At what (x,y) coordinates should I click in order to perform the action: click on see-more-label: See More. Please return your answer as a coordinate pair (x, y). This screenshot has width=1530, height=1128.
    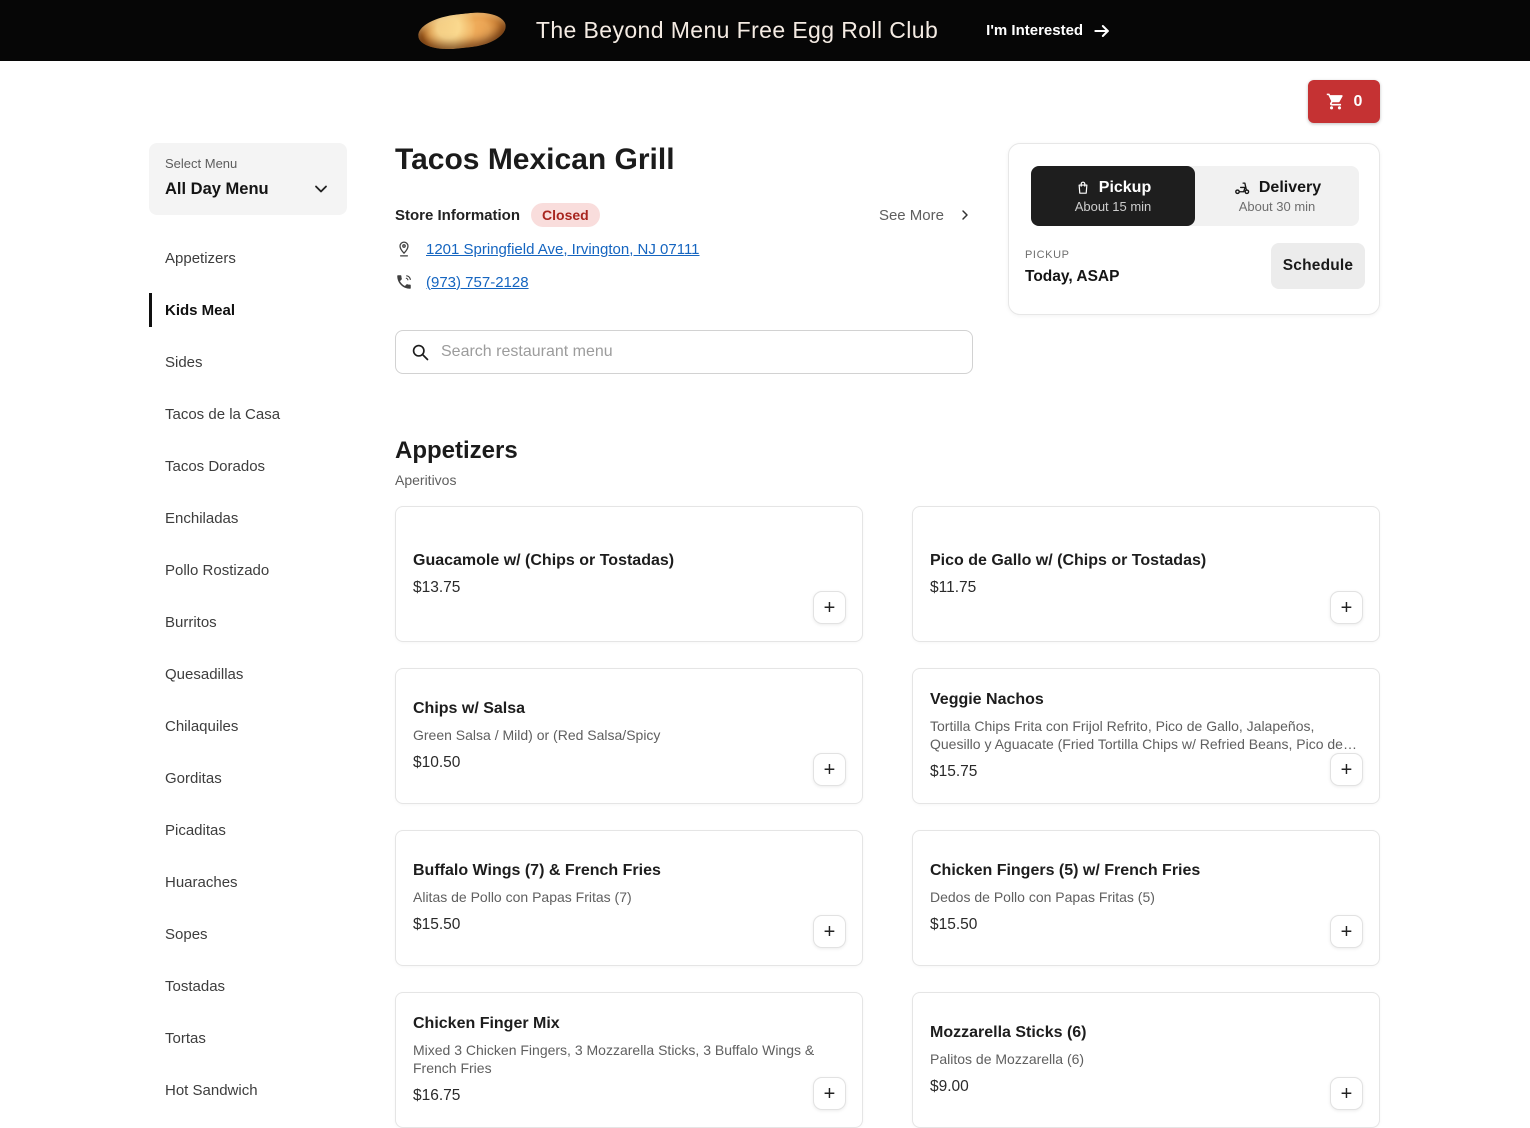
    Looking at the image, I should click on (911, 215).